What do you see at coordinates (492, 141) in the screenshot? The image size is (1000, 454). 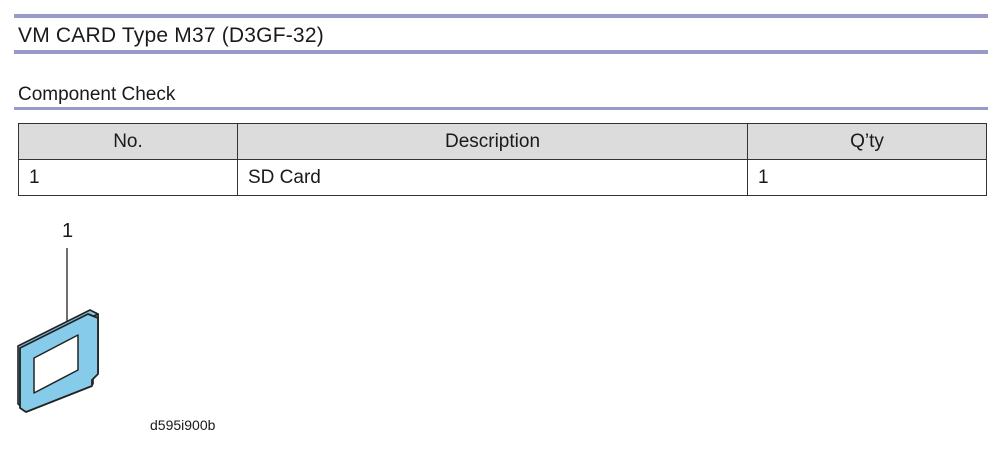 I see `column-header-description: Description` at bounding box center [492, 141].